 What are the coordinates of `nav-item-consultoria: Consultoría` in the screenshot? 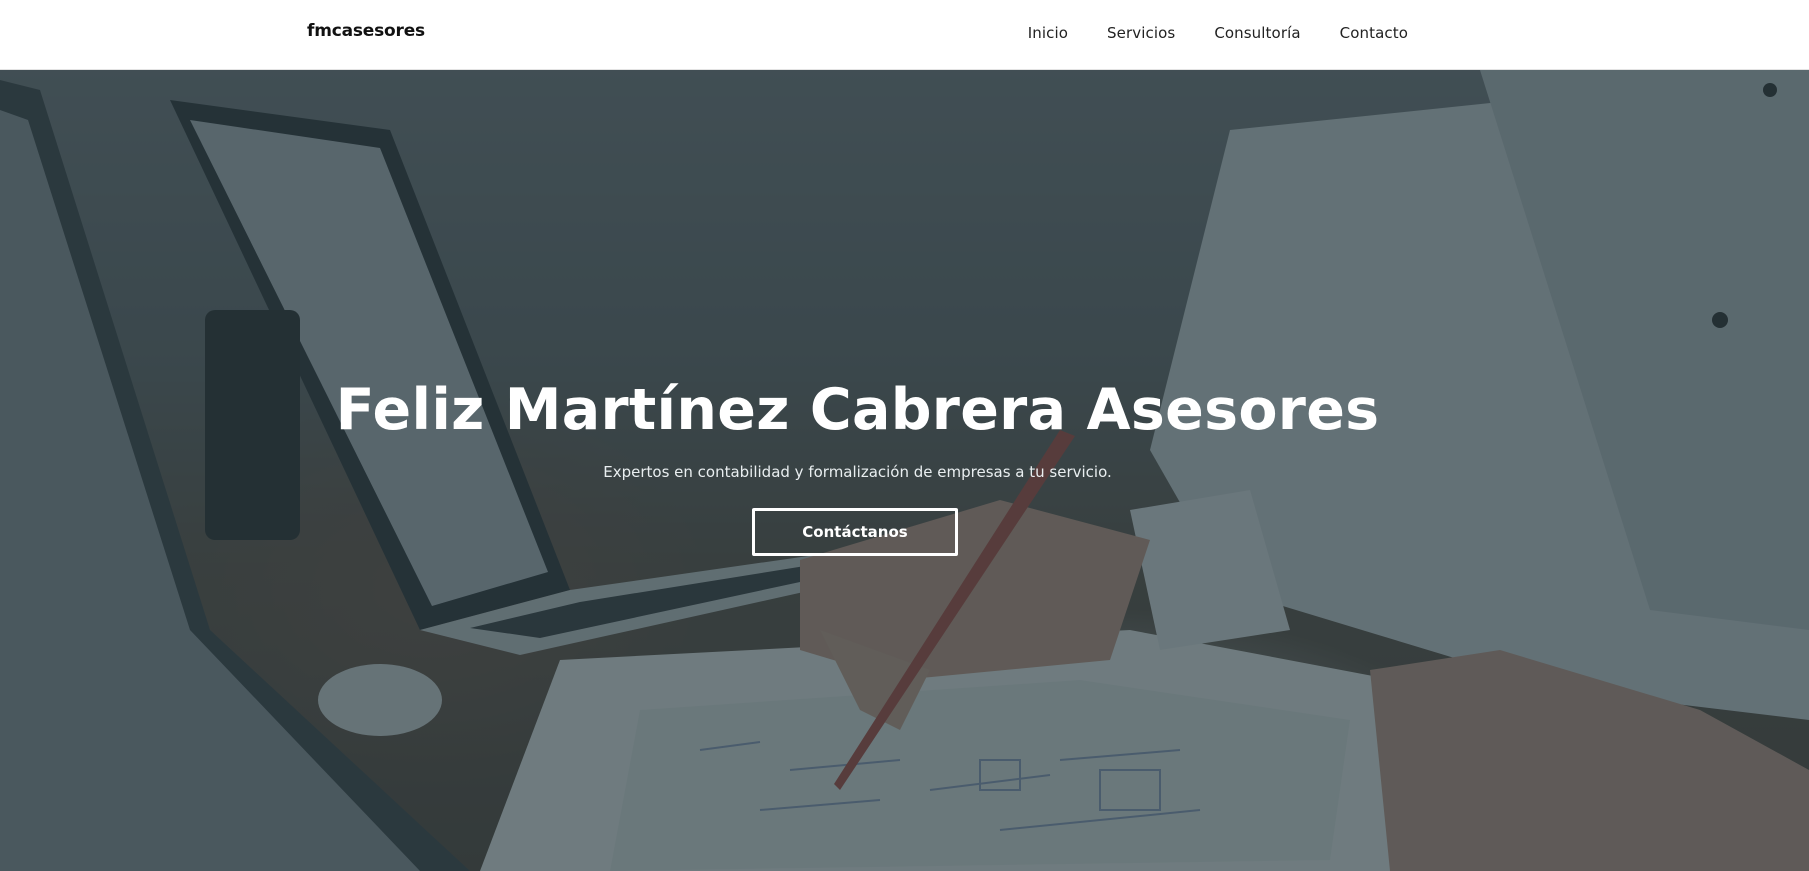 It's located at (1257, 32).